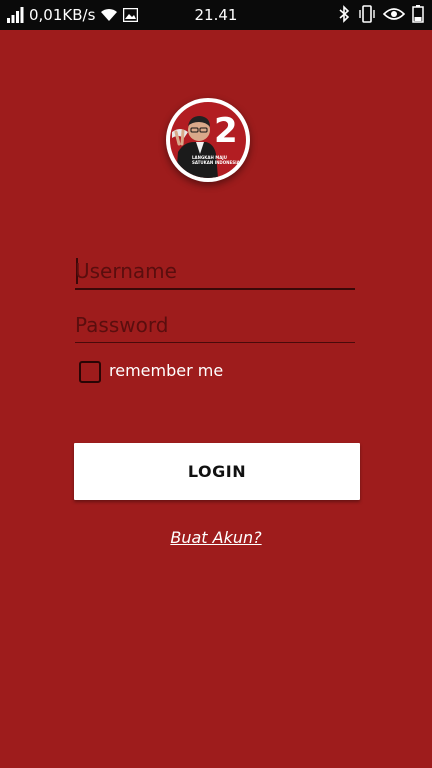  I want to click on status-right, so click(380, 14).